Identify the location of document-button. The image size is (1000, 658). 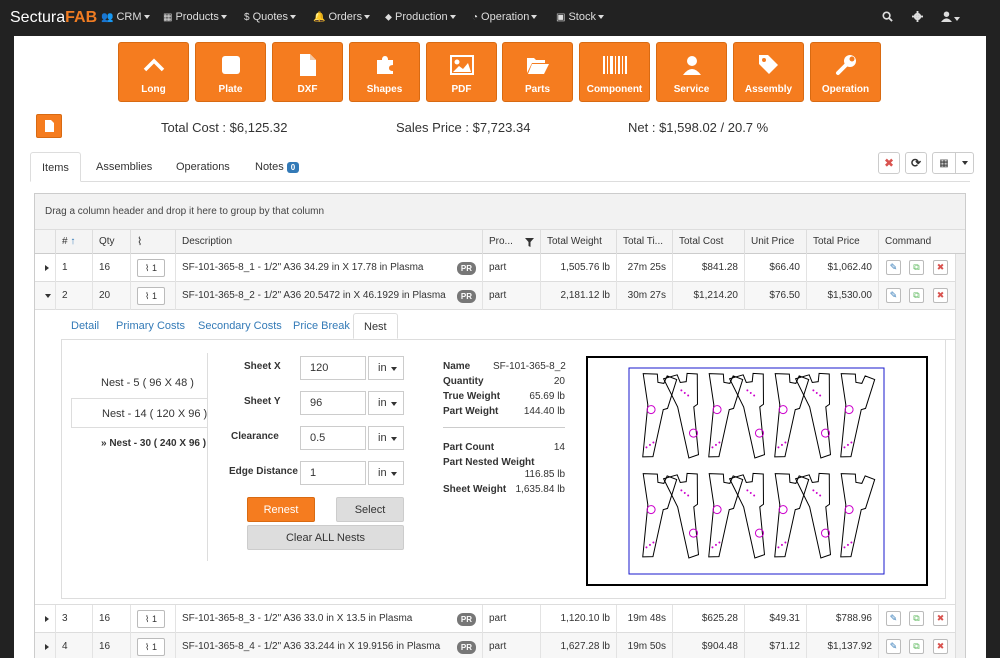
(49, 126).